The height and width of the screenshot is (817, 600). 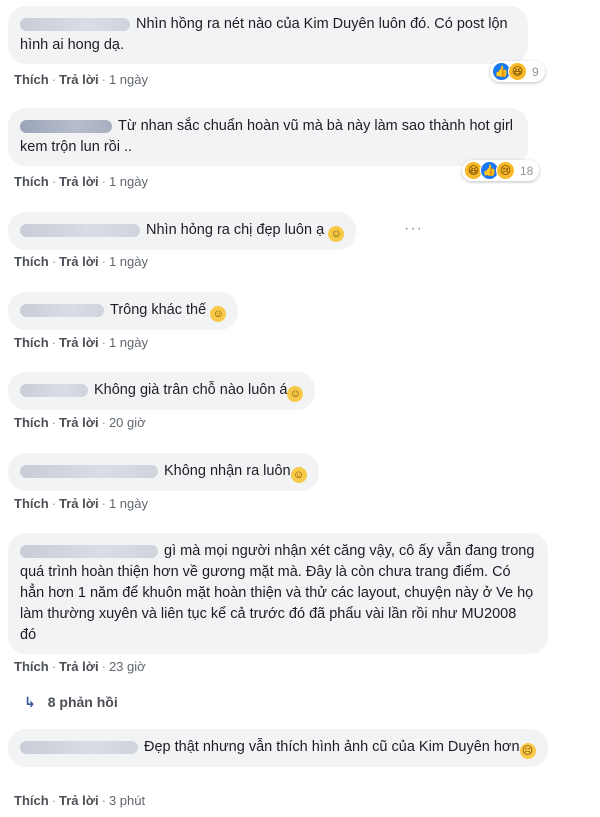 I want to click on comment-text: Không già trân chỗ nào luôn á, so click(x=191, y=390).